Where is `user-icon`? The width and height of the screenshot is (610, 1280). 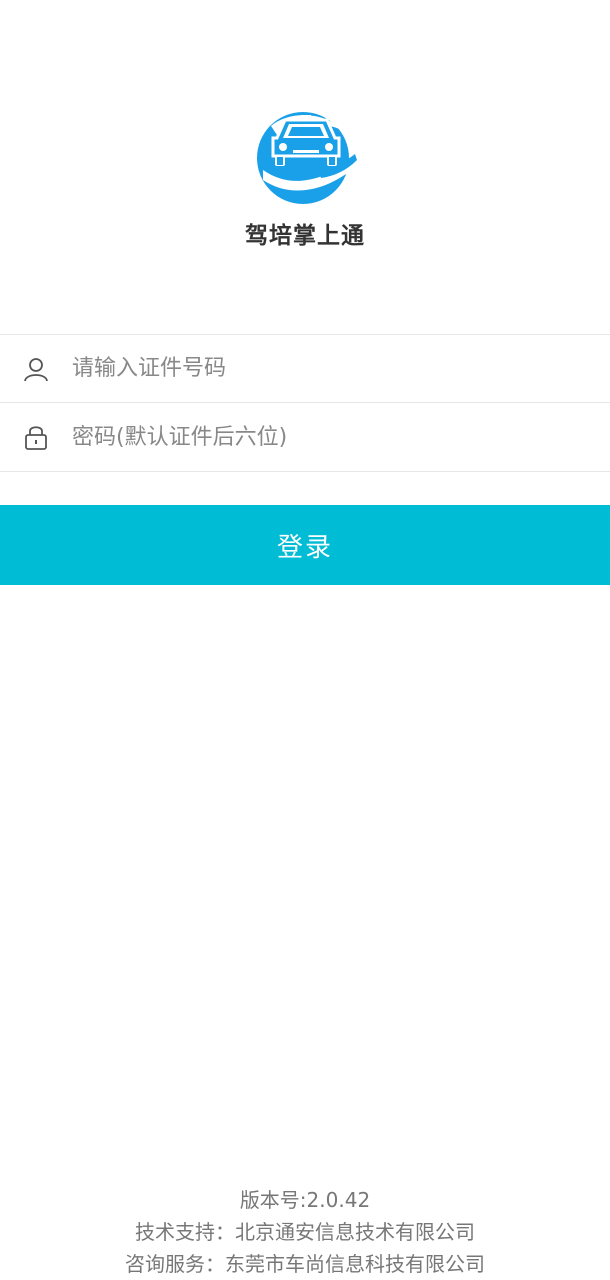 user-icon is located at coordinates (36, 369).